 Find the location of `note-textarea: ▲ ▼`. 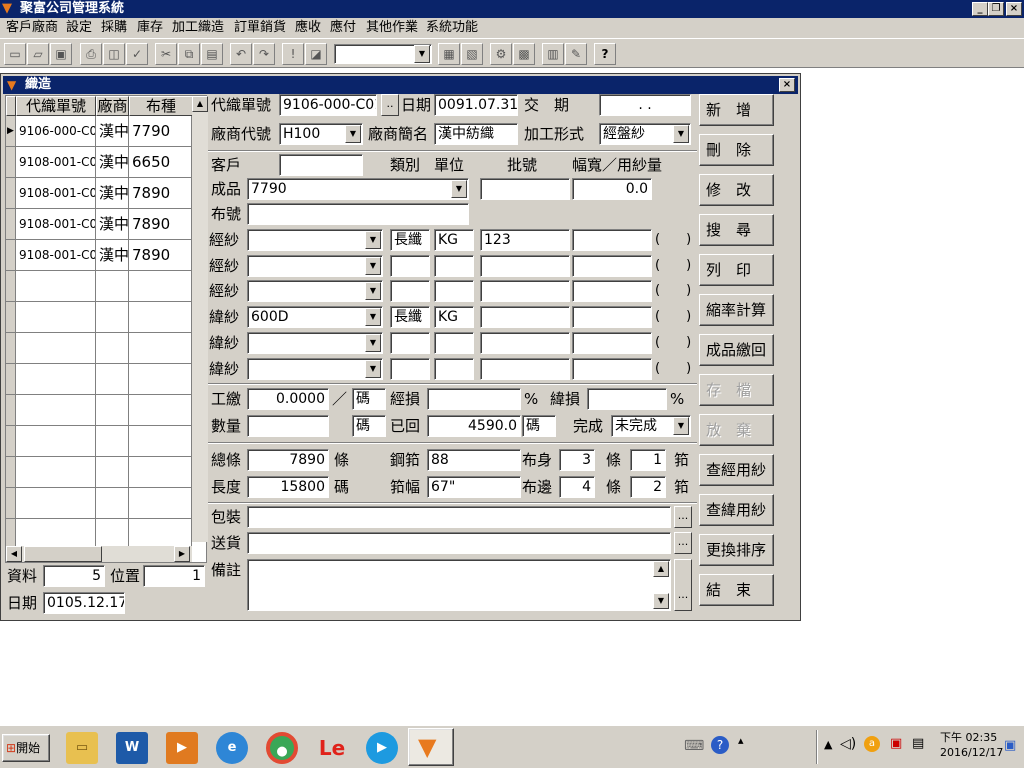

note-textarea: ▲ ▼ is located at coordinates (459, 585).